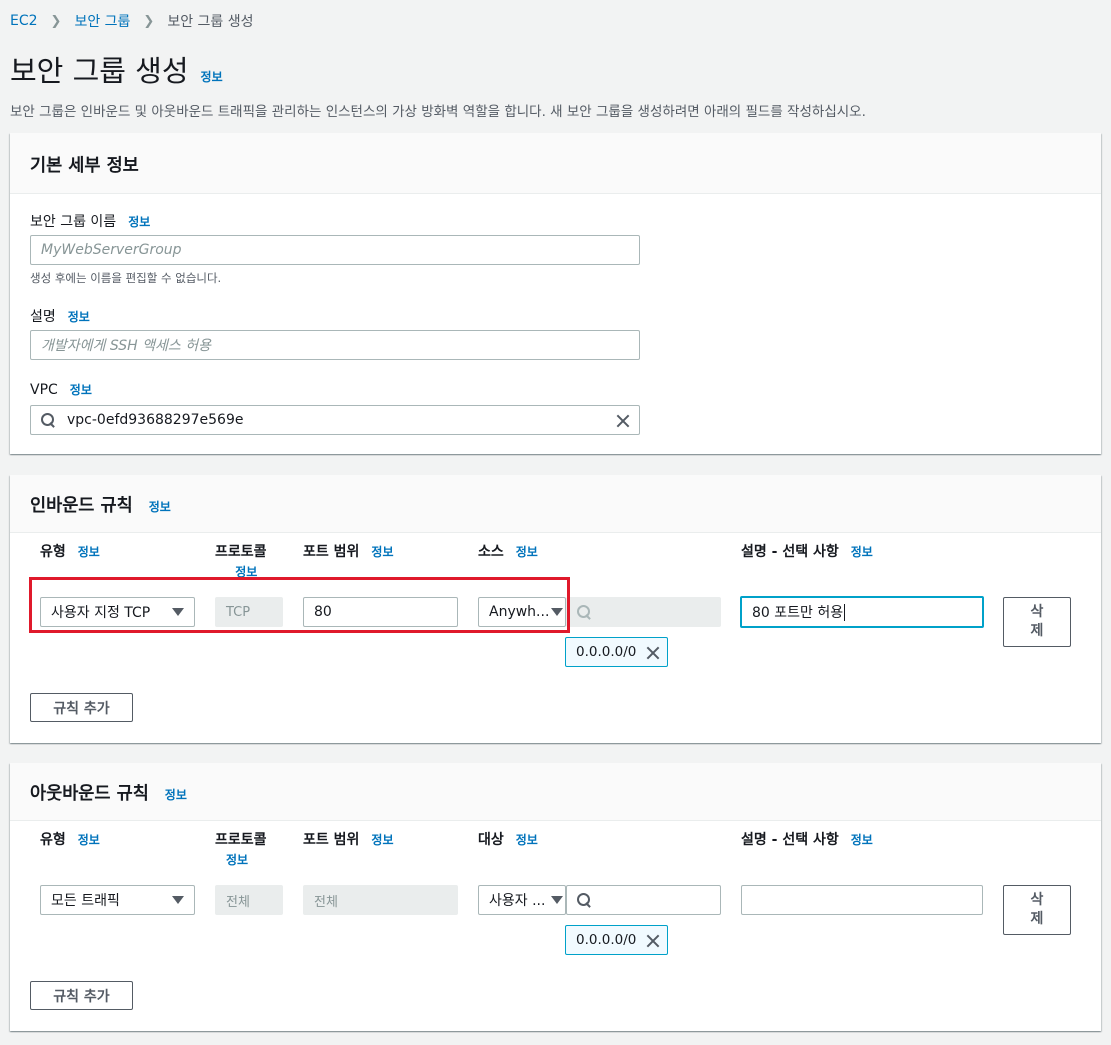 The image size is (1111, 1045). What do you see at coordinates (606, 652) in the screenshot?
I see `inbound-cidr-value: 0.0.0.0/0` at bounding box center [606, 652].